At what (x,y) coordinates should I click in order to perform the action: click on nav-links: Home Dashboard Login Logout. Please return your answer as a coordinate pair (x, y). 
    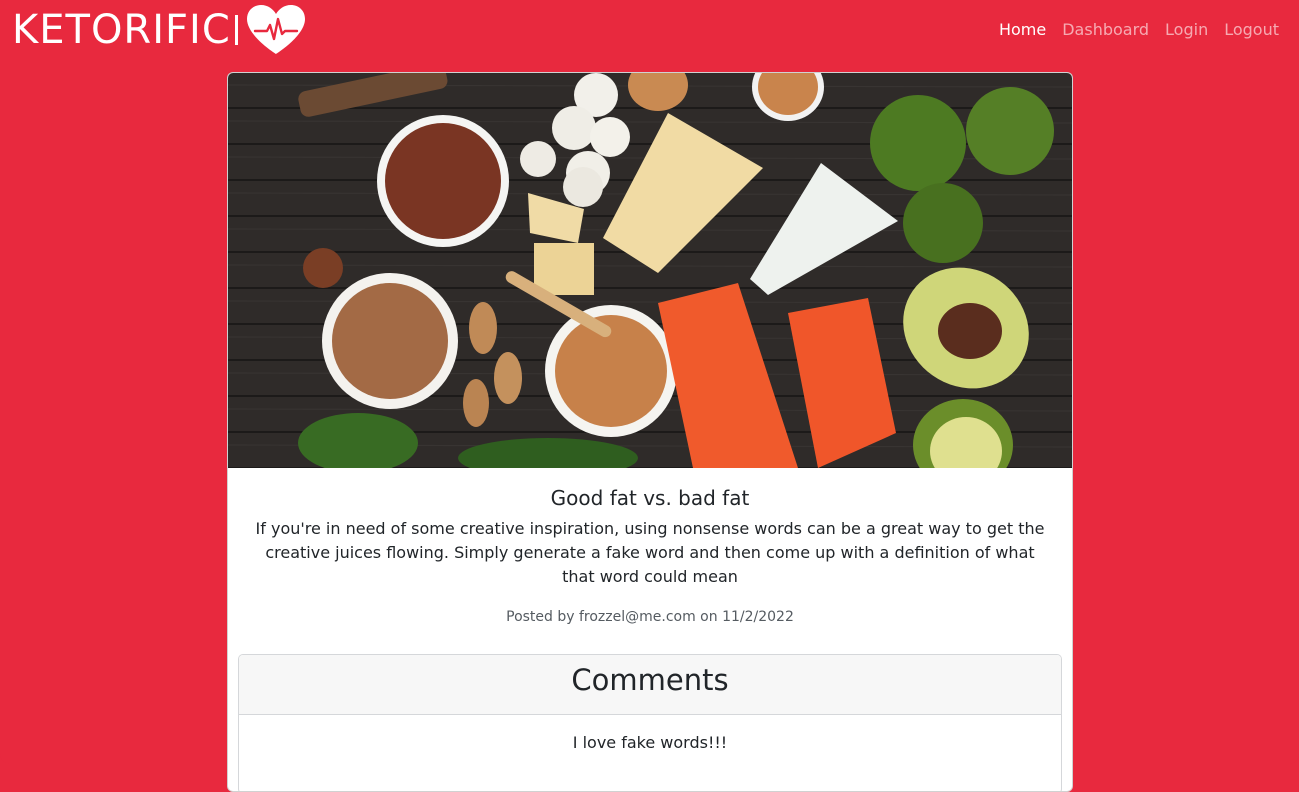
    Looking at the image, I should click on (1139, 29).